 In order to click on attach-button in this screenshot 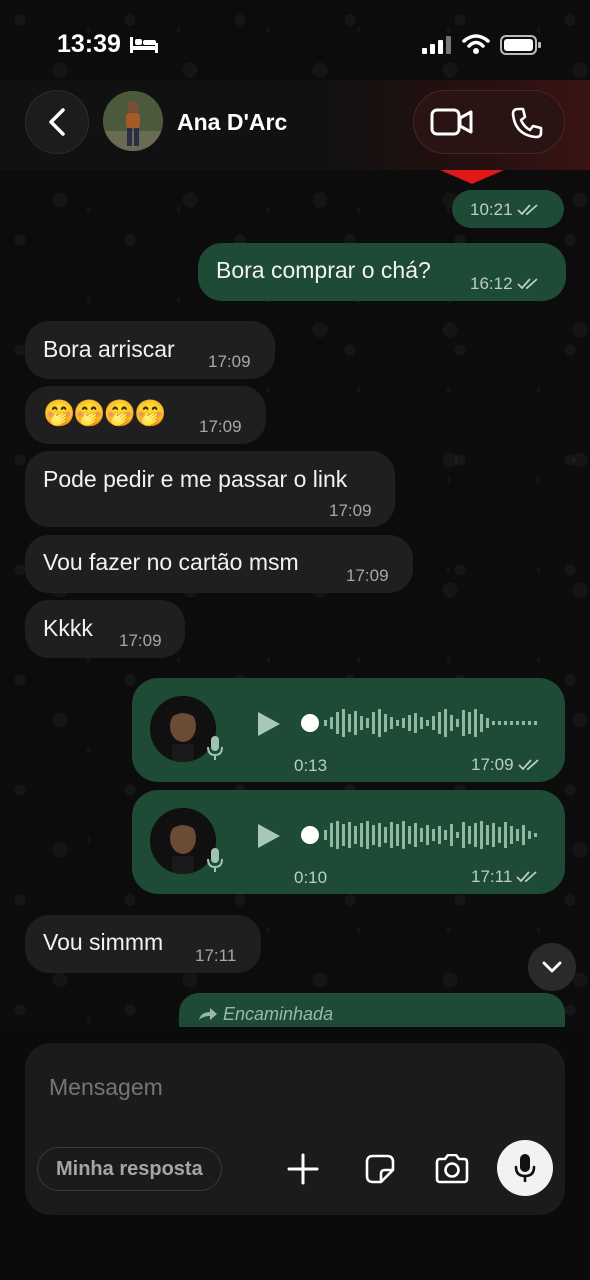, I will do `click(303, 1169)`.